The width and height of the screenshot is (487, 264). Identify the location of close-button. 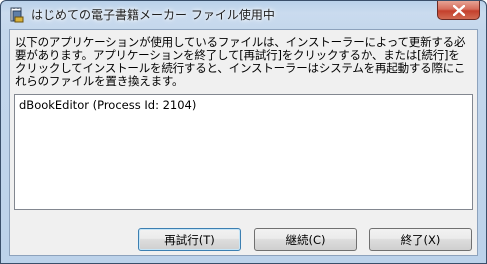
(458, 10).